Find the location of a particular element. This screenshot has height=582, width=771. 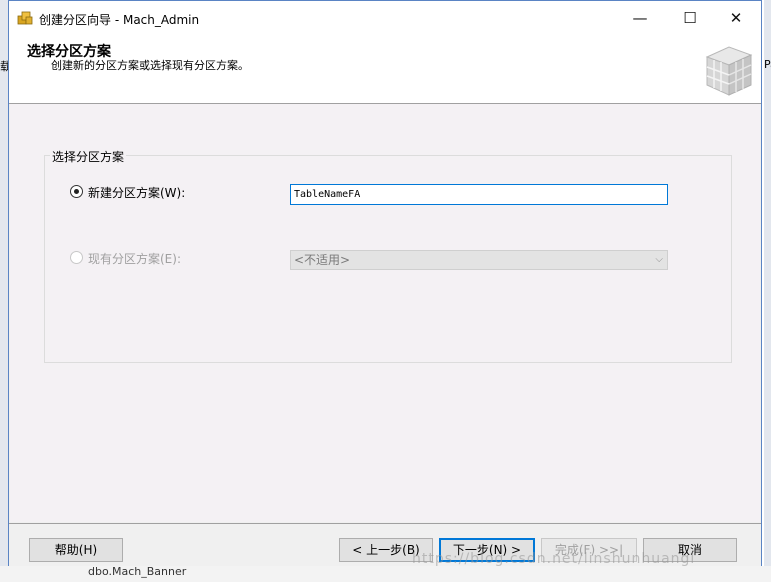

maximize-button: ☐ is located at coordinates (690, 18).